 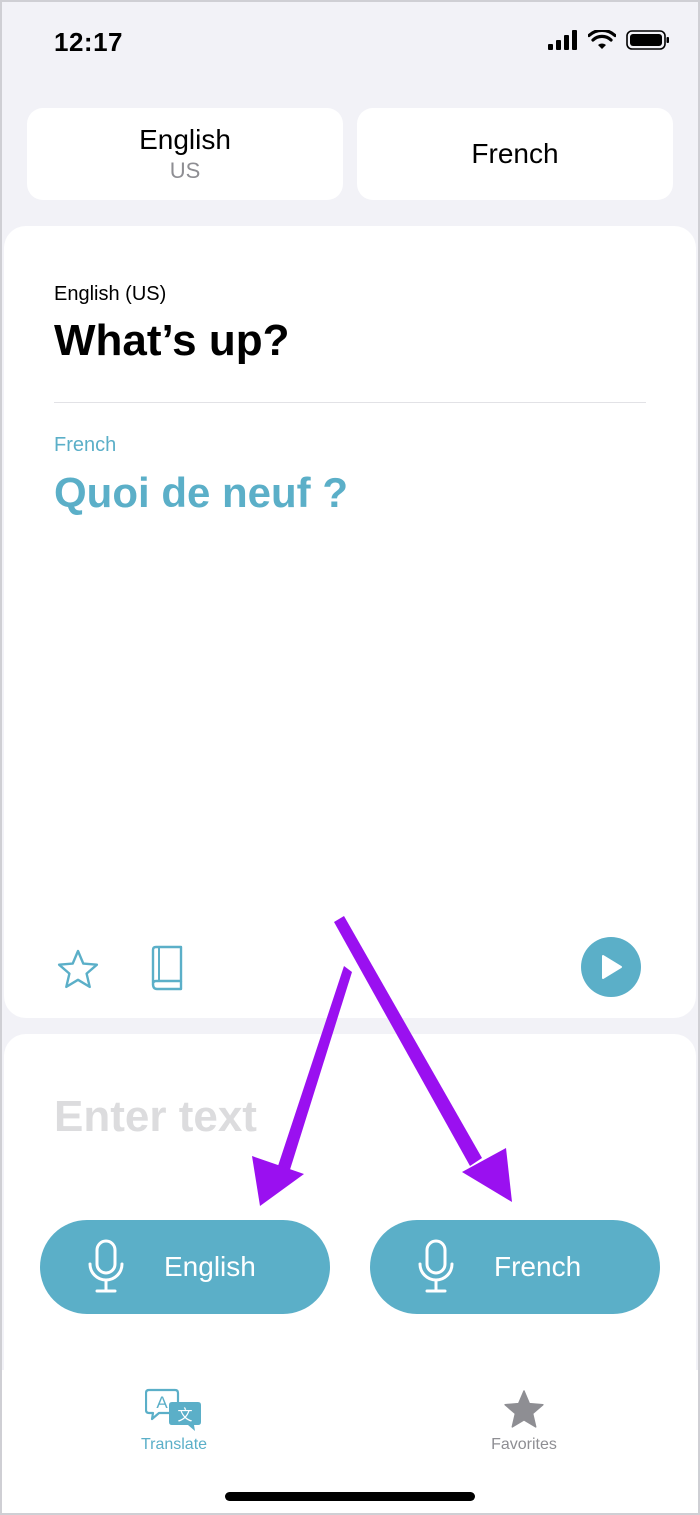 What do you see at coordinates (350, 1496) in the screenshot?
I see `home-indicator` at bounding box center [350, 1496].